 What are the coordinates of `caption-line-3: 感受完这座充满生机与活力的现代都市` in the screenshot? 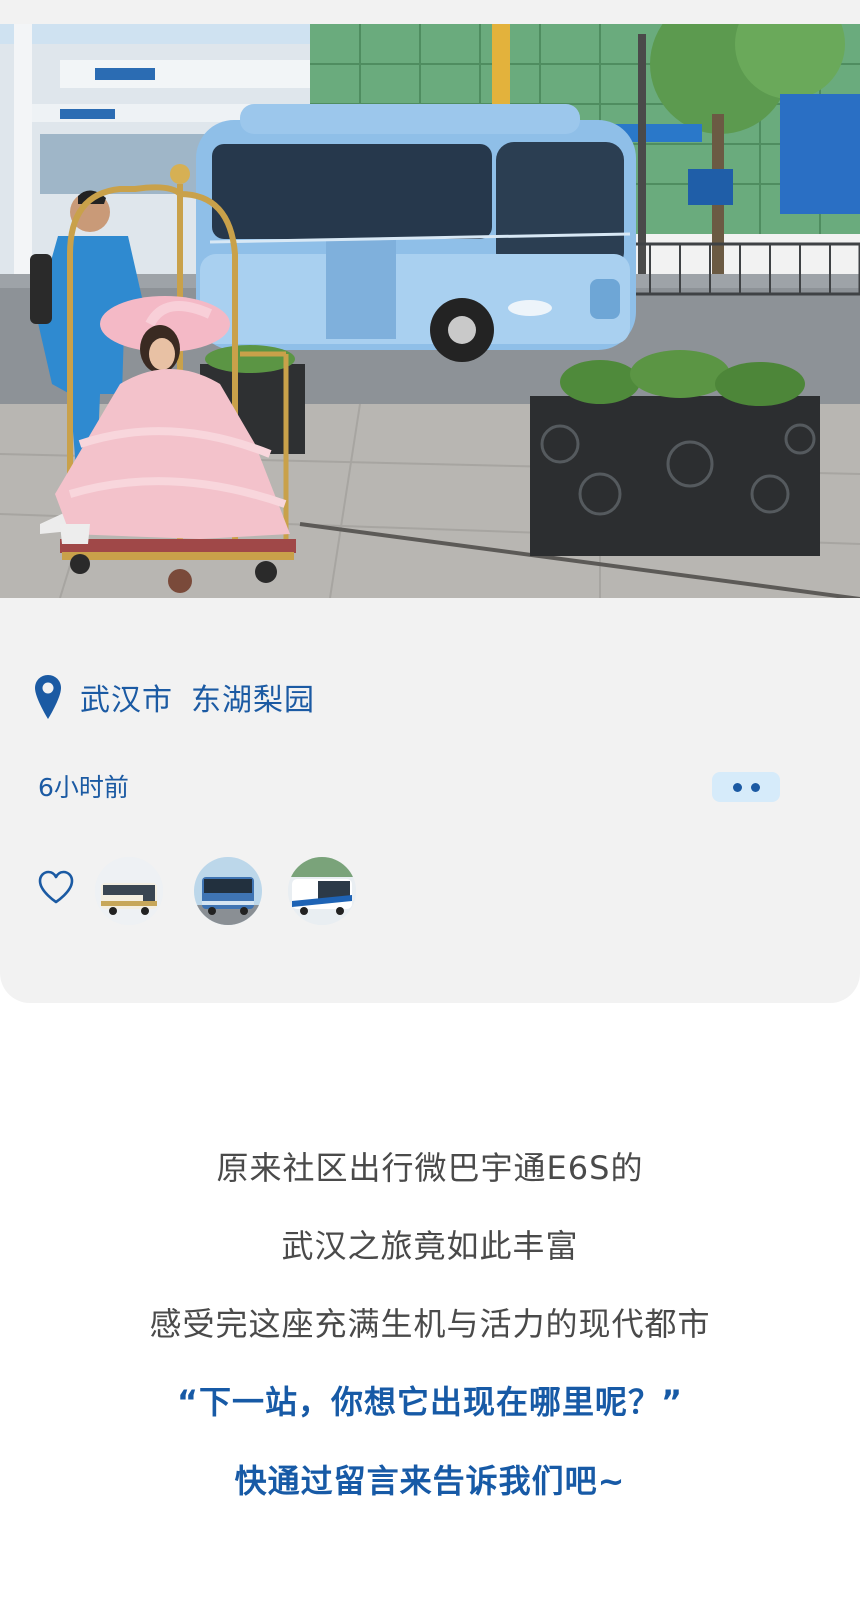 It's located at (430, 1324).